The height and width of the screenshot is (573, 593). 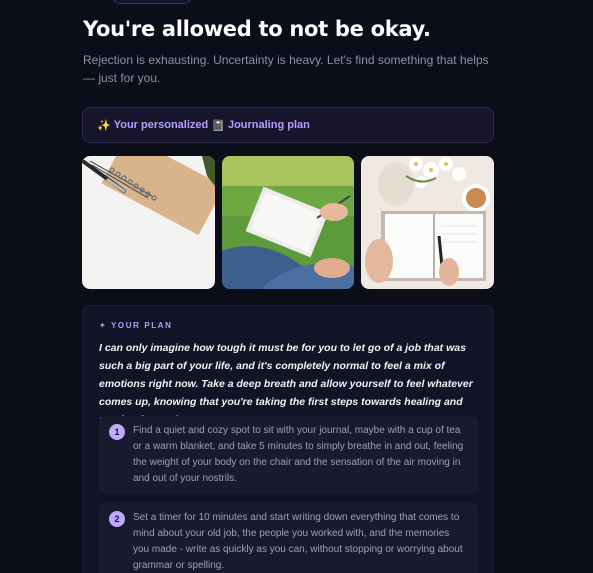 What do you see at coordinates (104, 125) in the screenshot?
I see `sparkle-icon: ✨` at bounding box center [104, 125].